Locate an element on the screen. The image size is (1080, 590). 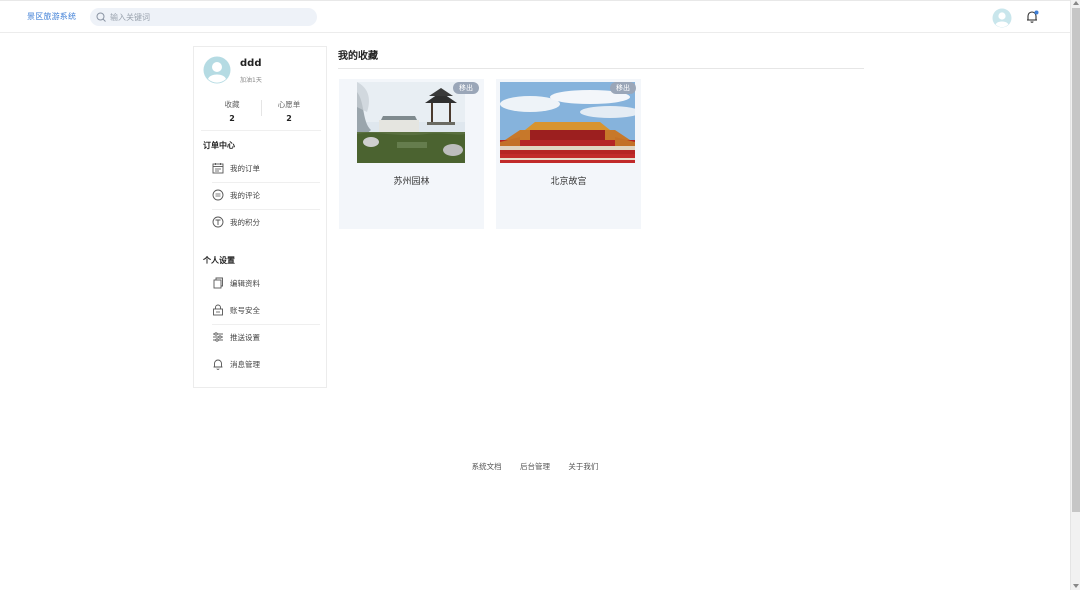
footer-link-admin: 后台管理 is located at coordinates (535, 466).